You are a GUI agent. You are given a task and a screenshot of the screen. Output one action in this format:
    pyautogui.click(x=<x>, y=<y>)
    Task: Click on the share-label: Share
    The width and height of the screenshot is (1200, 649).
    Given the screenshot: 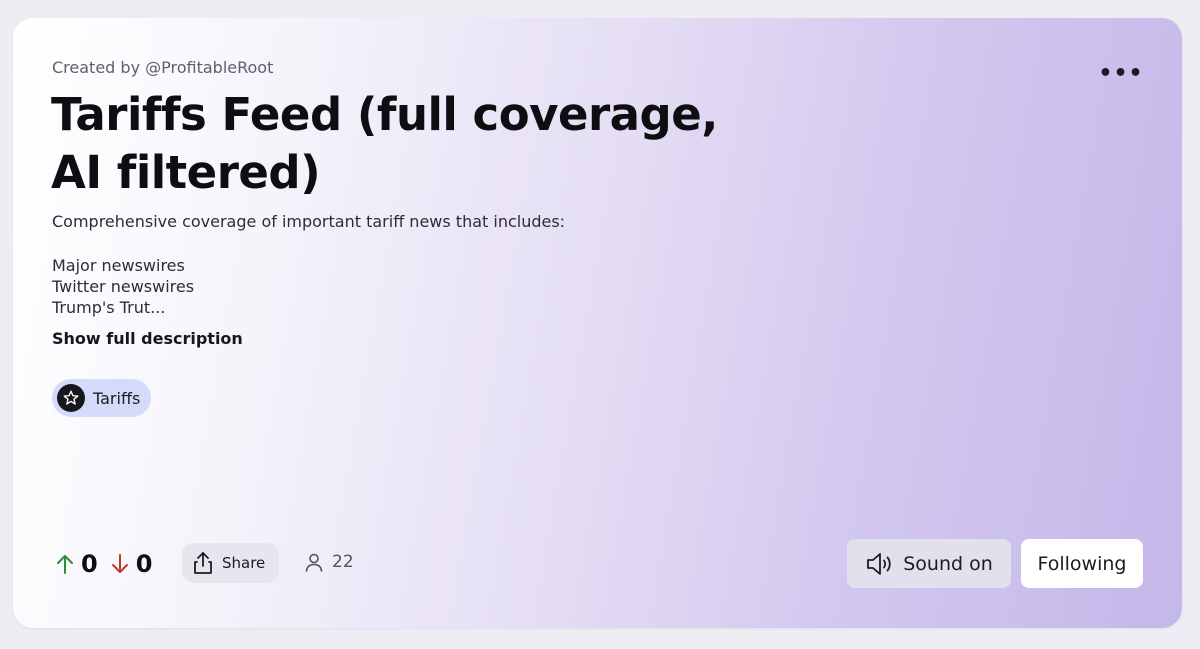 What is the action you would take?
    pyautogui.click(x=244, y=563)
    